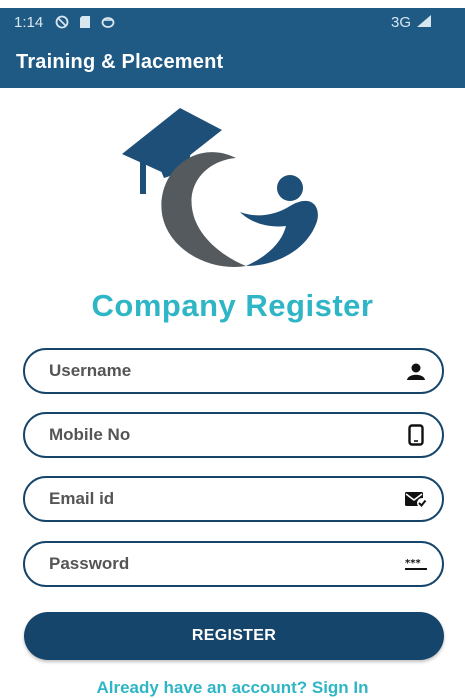 Image resolution: width=465 pixels, height=698 pixels. Describe the element at coordinates (226, 435) in the screenshot. I see `mobile-input` at that location.